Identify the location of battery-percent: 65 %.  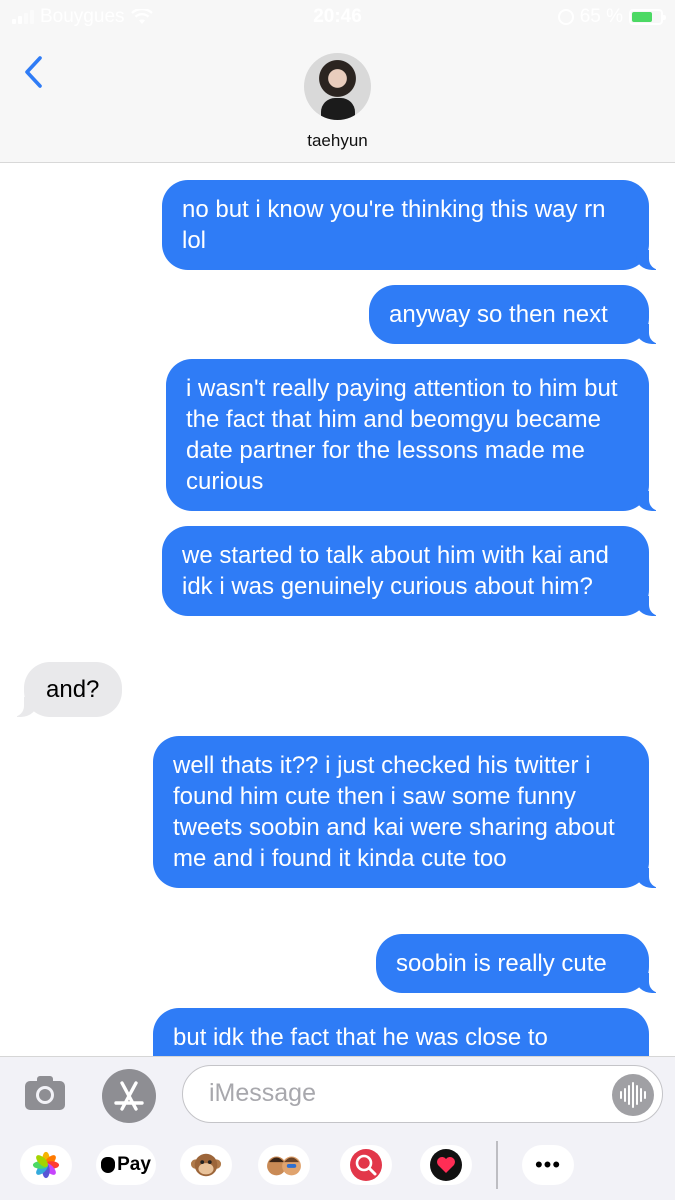
(601, 16).